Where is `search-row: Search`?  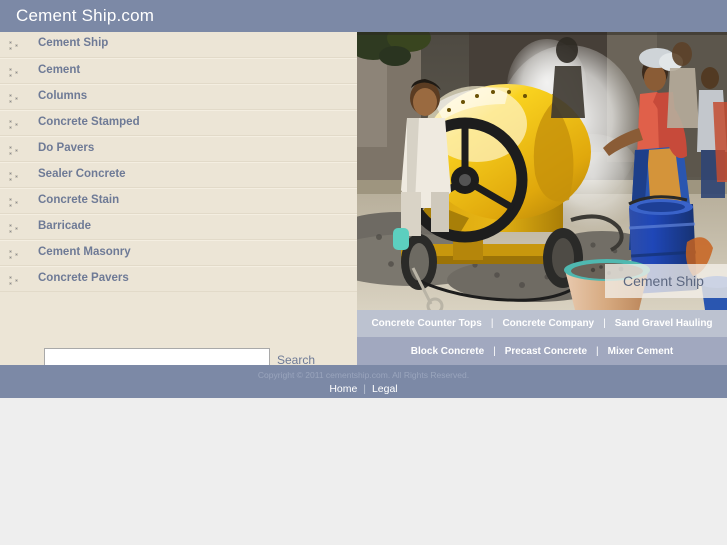
search-row: Search is located at coordinates (178, 343).